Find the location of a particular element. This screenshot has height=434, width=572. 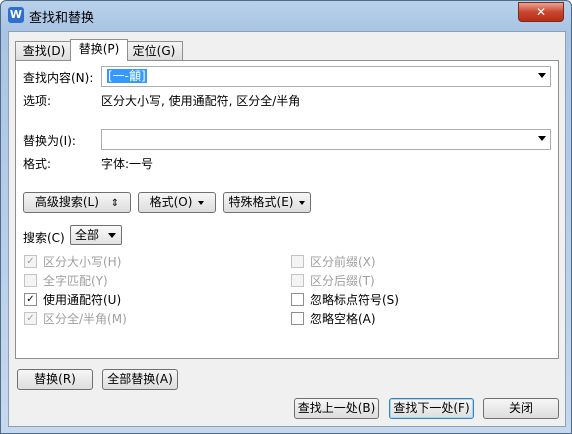

option-label: 使用通配符(U) is located at coordinates (82, 300).